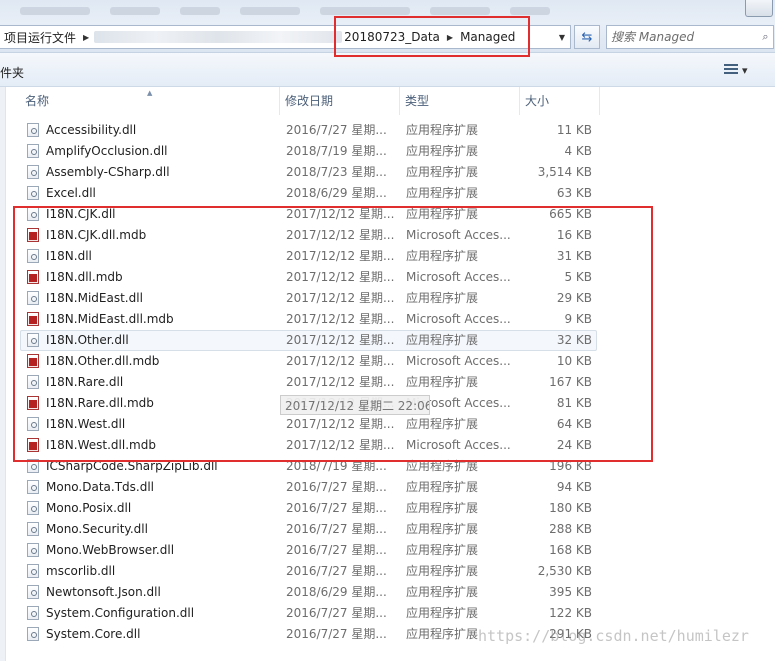 This screenshot has width=775, height=661. What do you see at coordinates (81, 571) in the screenshot?
I see `file-name: mscorlib.dll` at bounding box center [81, 571].